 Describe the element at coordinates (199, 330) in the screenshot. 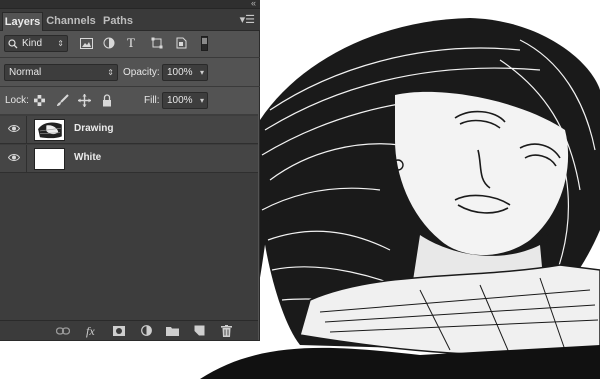

I see `new-layer-icon` at that location.